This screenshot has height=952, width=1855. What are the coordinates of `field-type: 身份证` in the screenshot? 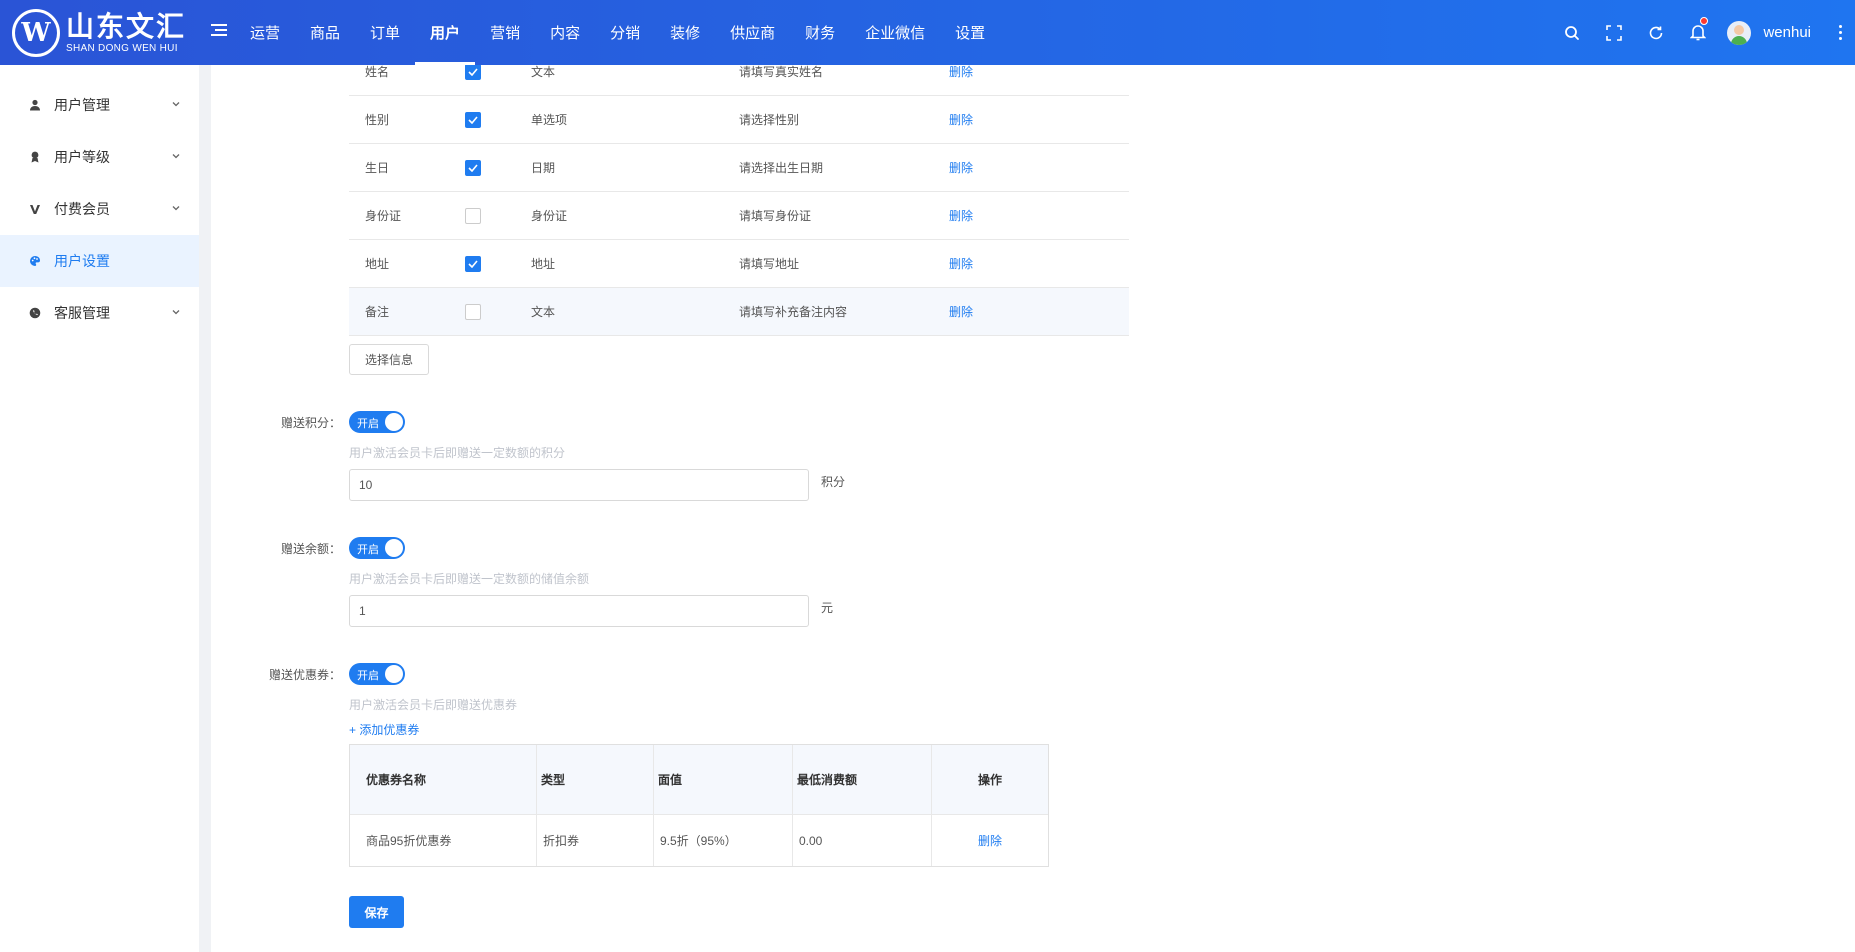 It's located at (549, 216).